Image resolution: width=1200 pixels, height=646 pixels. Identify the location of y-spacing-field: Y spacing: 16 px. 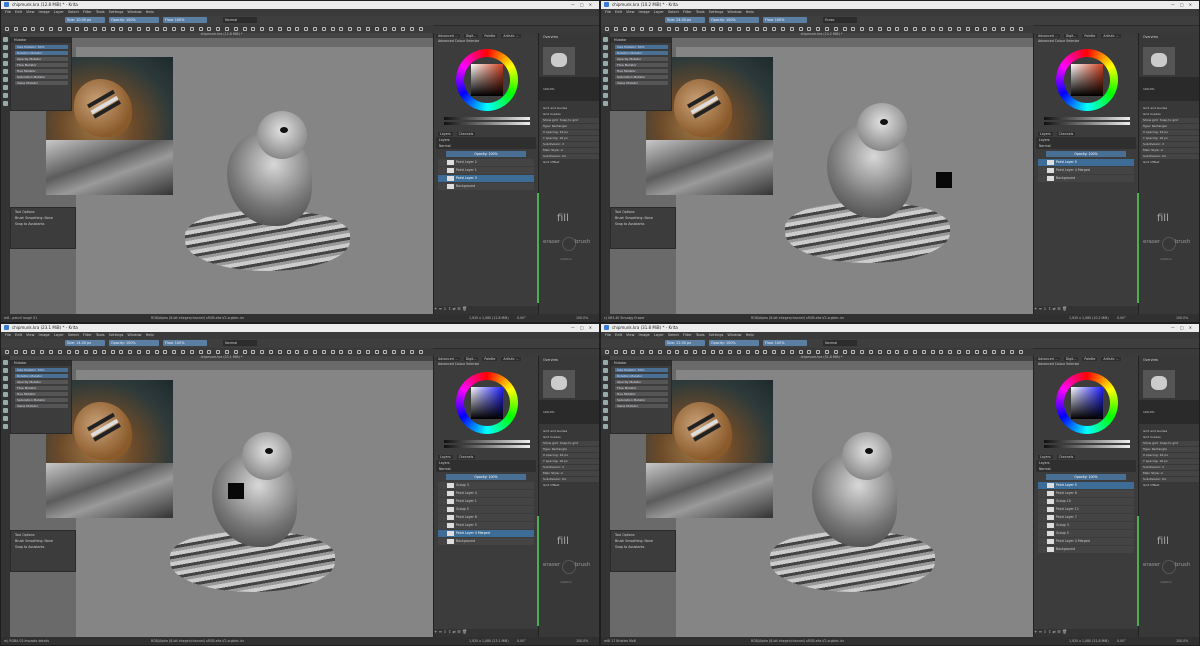
(570, 461).